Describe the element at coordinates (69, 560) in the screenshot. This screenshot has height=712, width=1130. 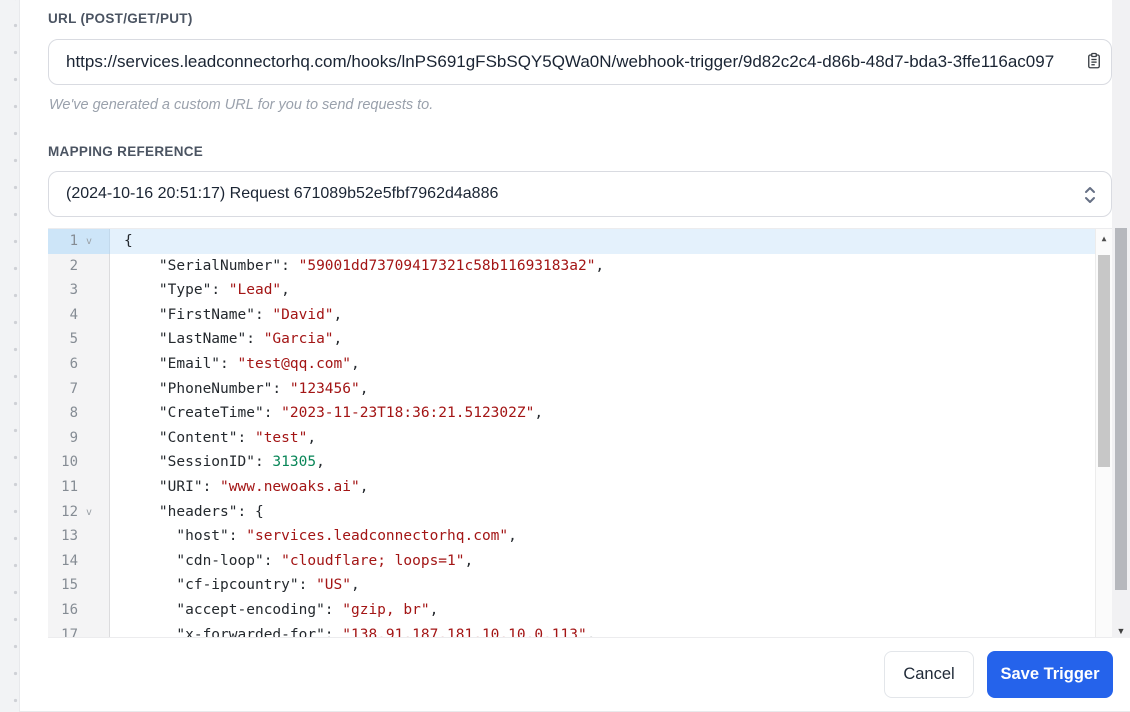
I see `line-number: 14` at that location.